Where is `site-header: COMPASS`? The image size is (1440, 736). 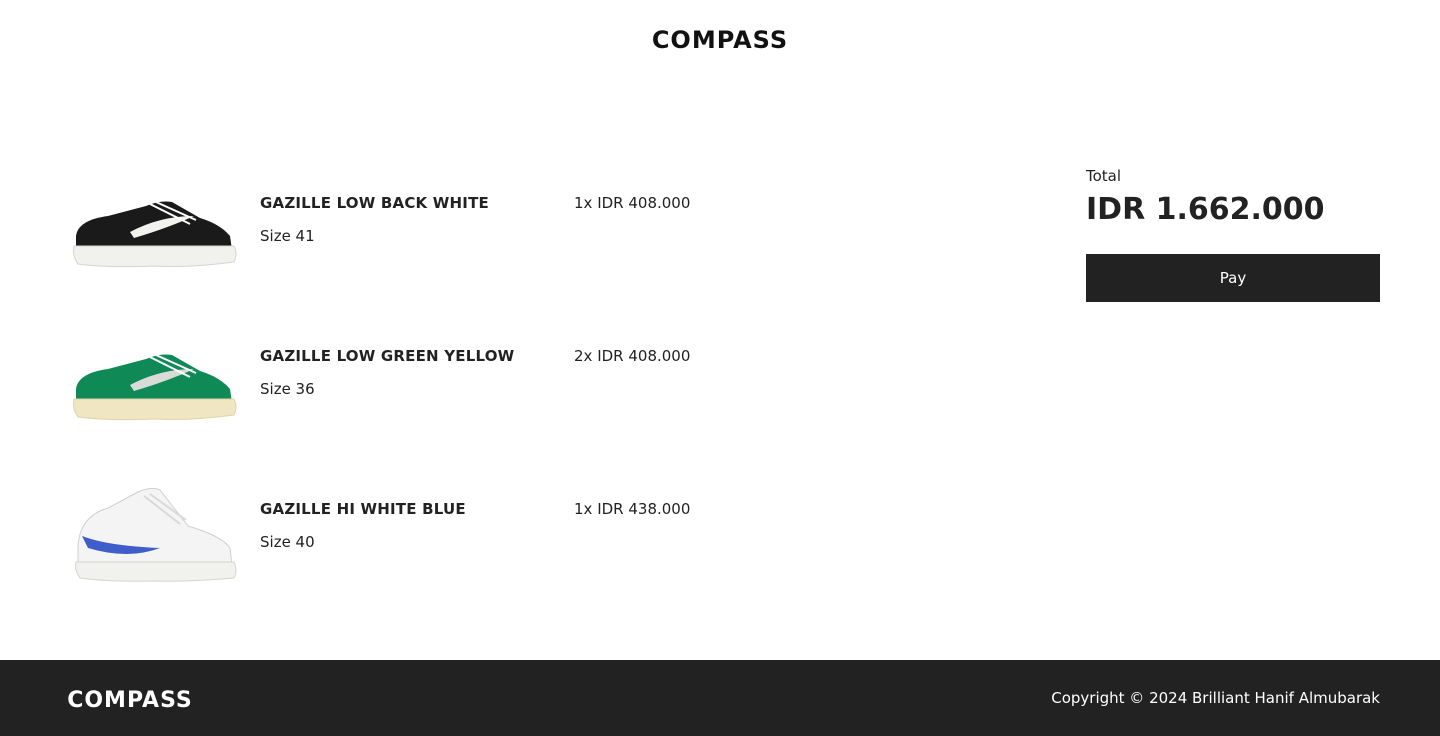
site-header: COMPASS is located at coordinates (720, 40).